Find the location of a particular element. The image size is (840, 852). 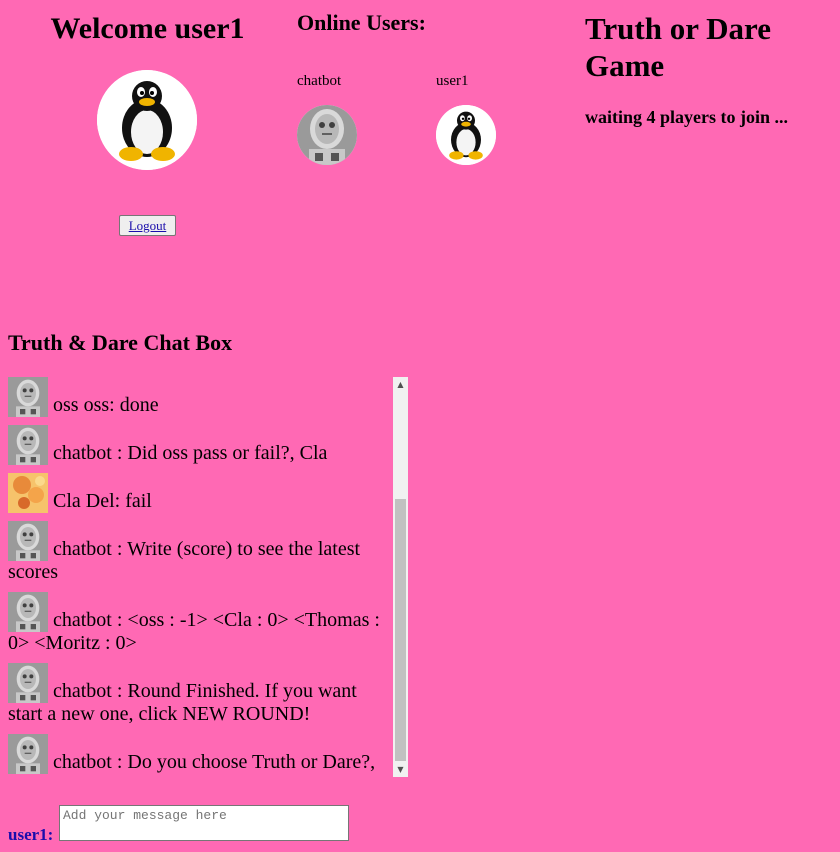

online-user-name: chatbot is located at coordinates (319, 81).